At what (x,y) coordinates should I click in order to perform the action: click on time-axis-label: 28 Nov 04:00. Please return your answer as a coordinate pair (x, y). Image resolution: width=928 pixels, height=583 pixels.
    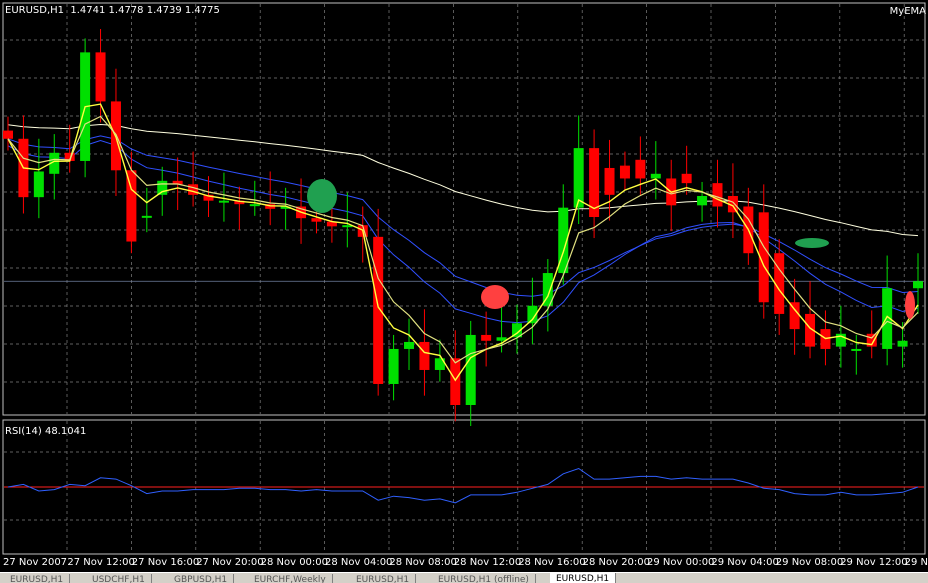
    Looking at the image, I should click on (359, 562).